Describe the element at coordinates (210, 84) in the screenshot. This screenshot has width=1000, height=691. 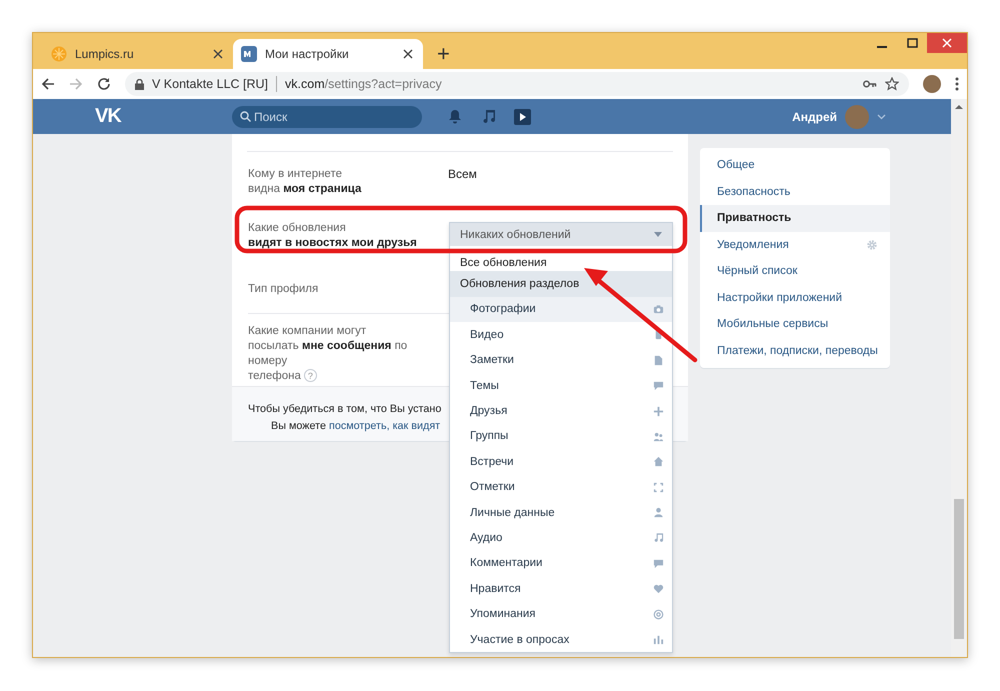
I see `site-identity: V Kontakte LLC [RU]` at that location.